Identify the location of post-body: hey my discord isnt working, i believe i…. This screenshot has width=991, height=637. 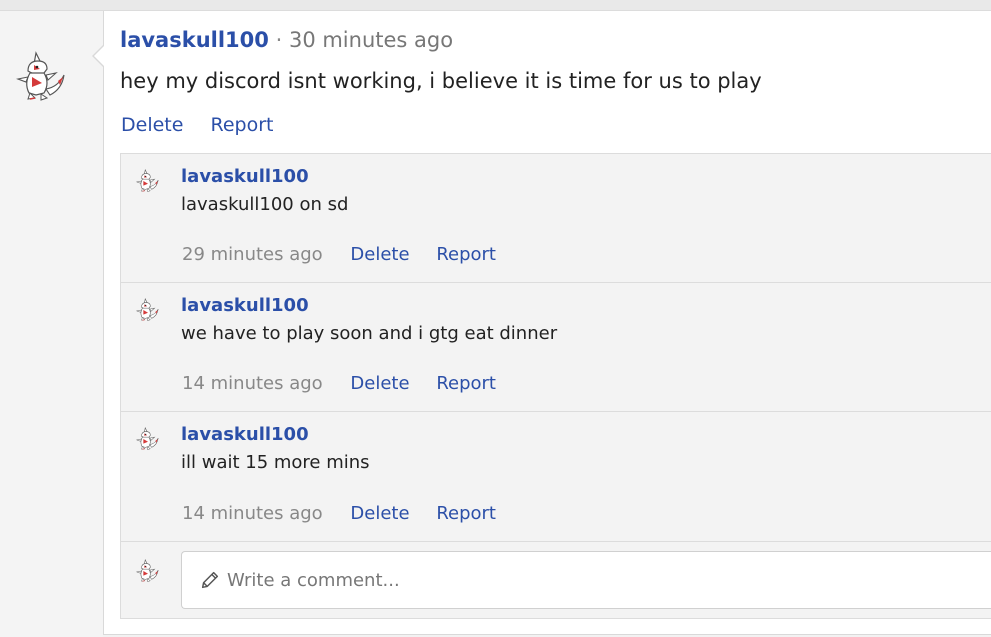
(441, 81).